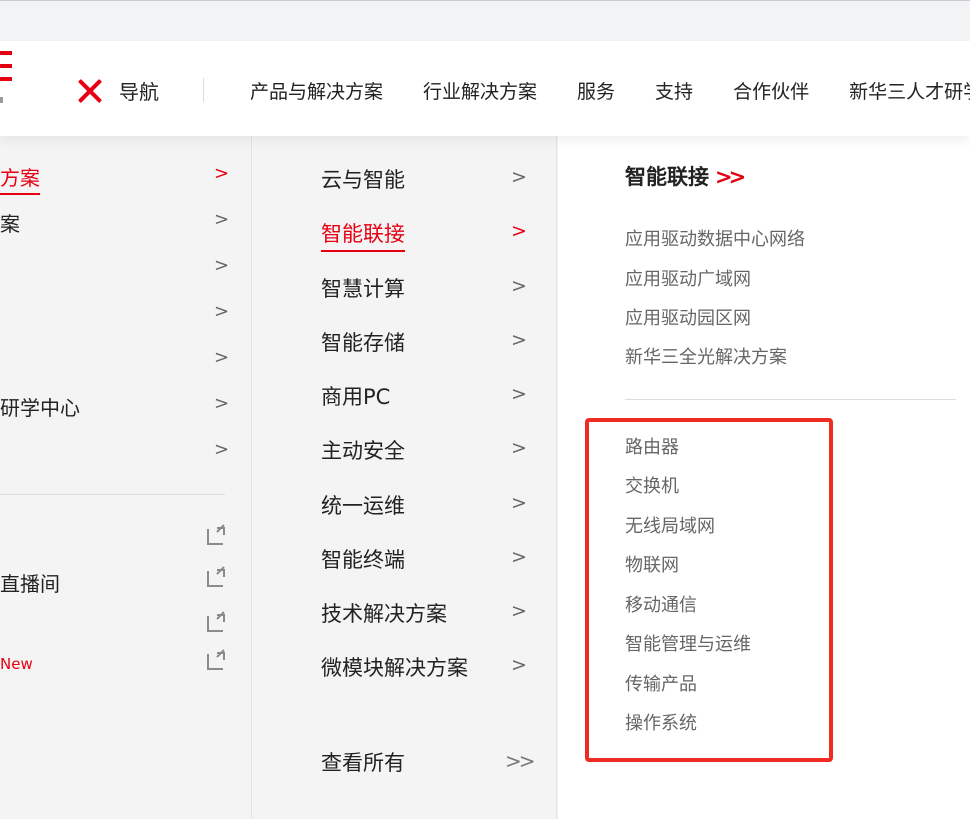 The width and height of the screenshot is (970, 819). Describe the element at coordinates (120, 361) in the screenshot. I see `primary-menu-item-partners: >` at that location.